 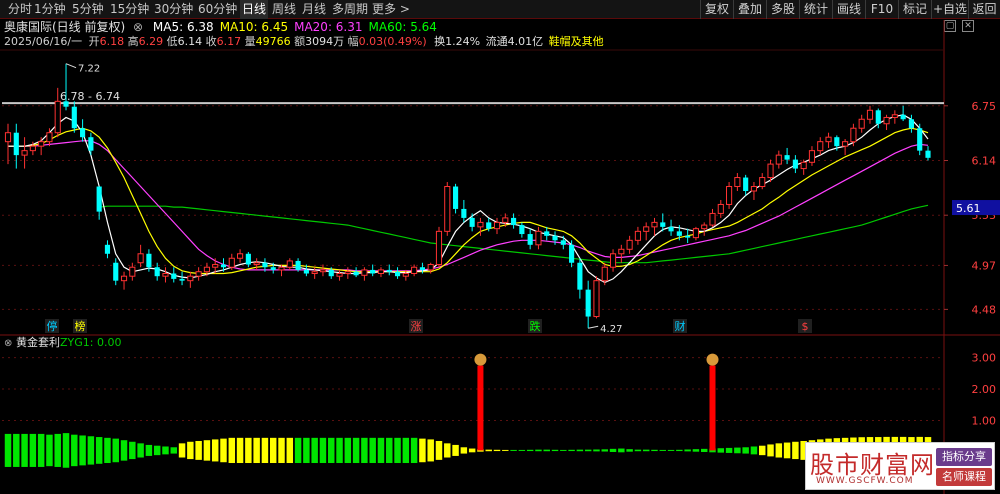 What do you see at coordinates (535, 326) in the screenshot?
I see `event-marker-3: 跌` at bounding box center [535, 326].